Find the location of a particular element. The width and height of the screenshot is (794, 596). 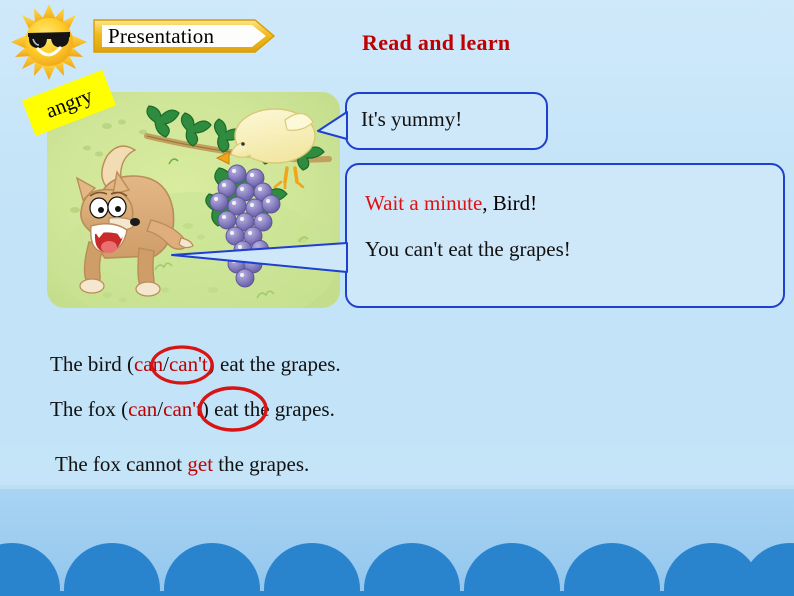

presentation-banner: Presentation is located at coordinates (187, 36).